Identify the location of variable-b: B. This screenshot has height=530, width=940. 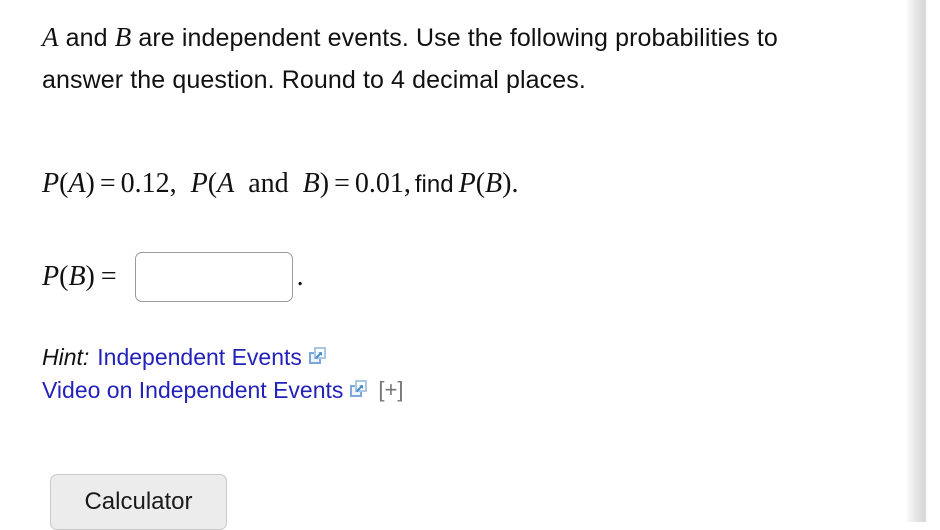
(123, 37).